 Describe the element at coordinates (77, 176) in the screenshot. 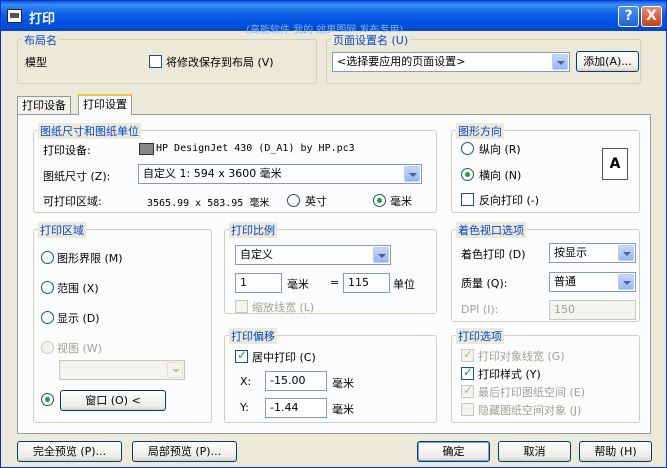

I see `paper-size-label: 图纸尺寸 (Z):` at that location.